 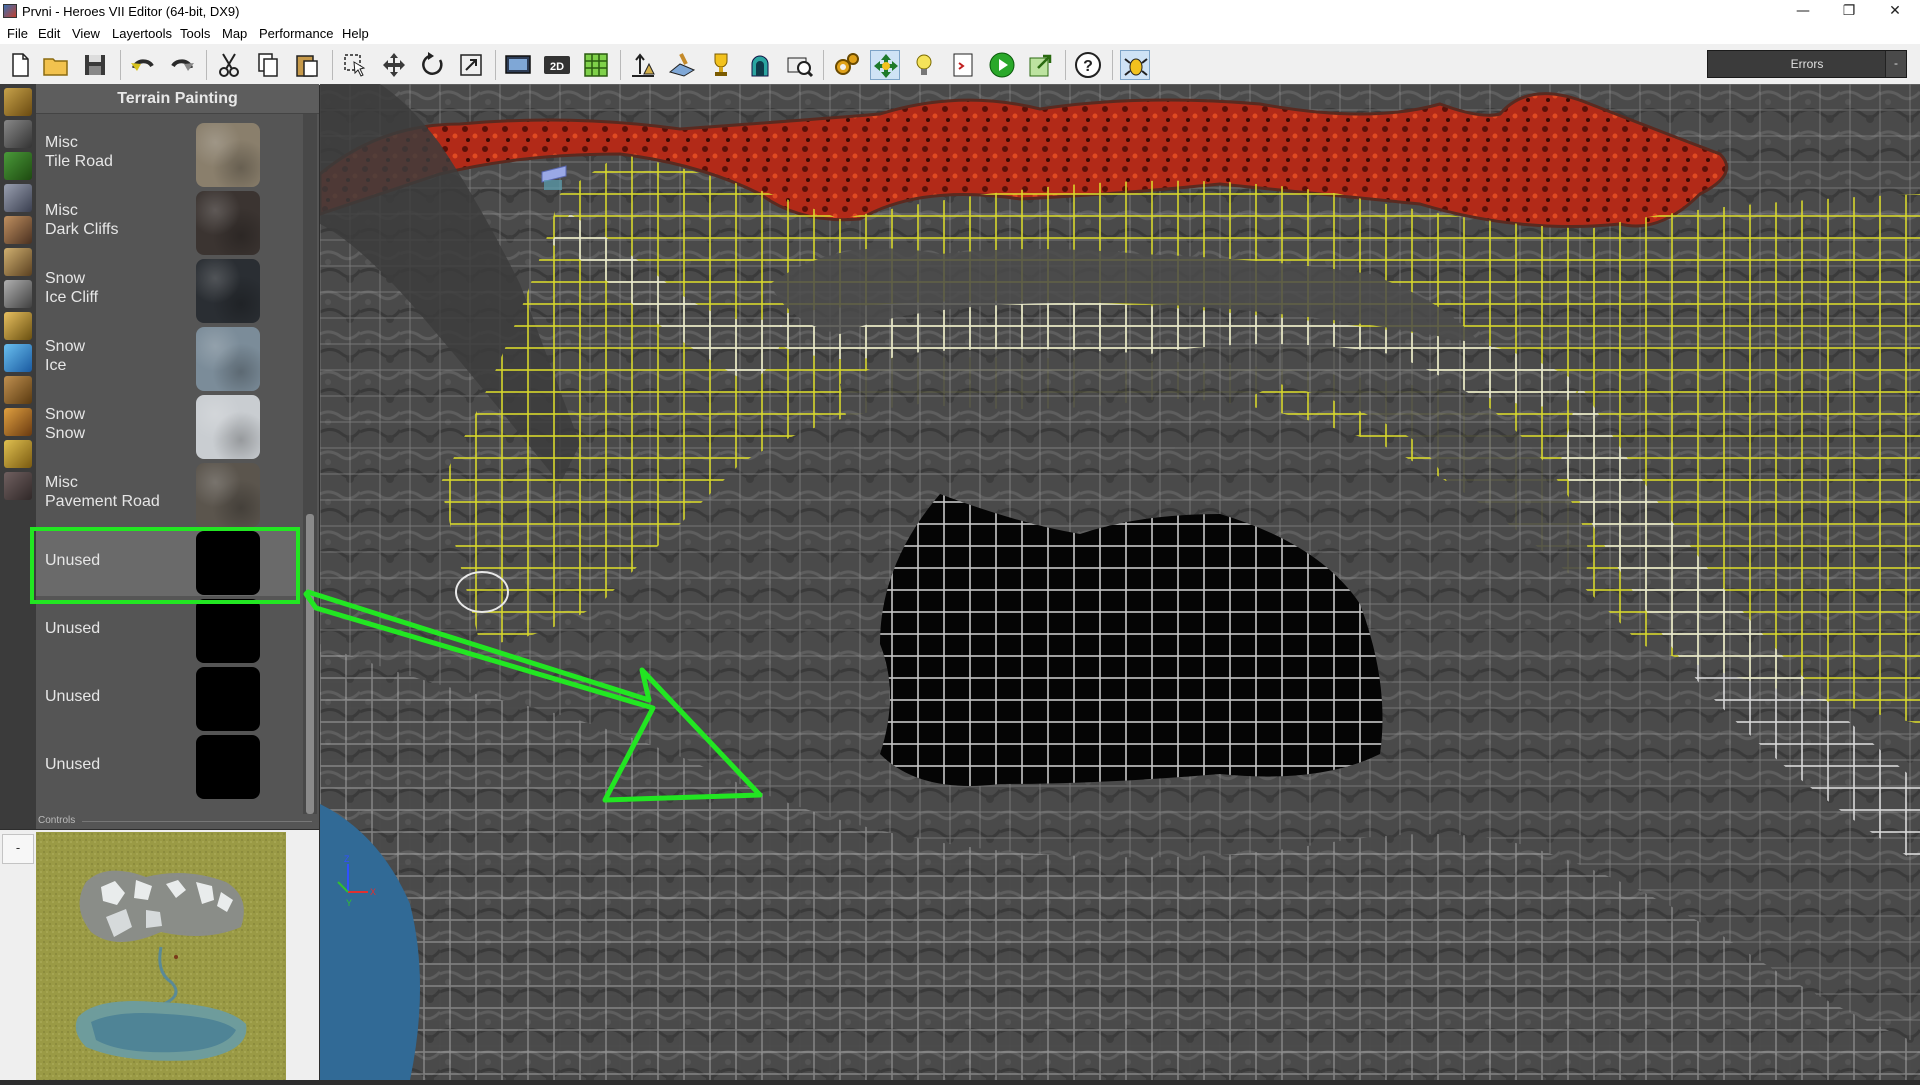 I want to click on trophy-icon, so click(x=721, y=65).